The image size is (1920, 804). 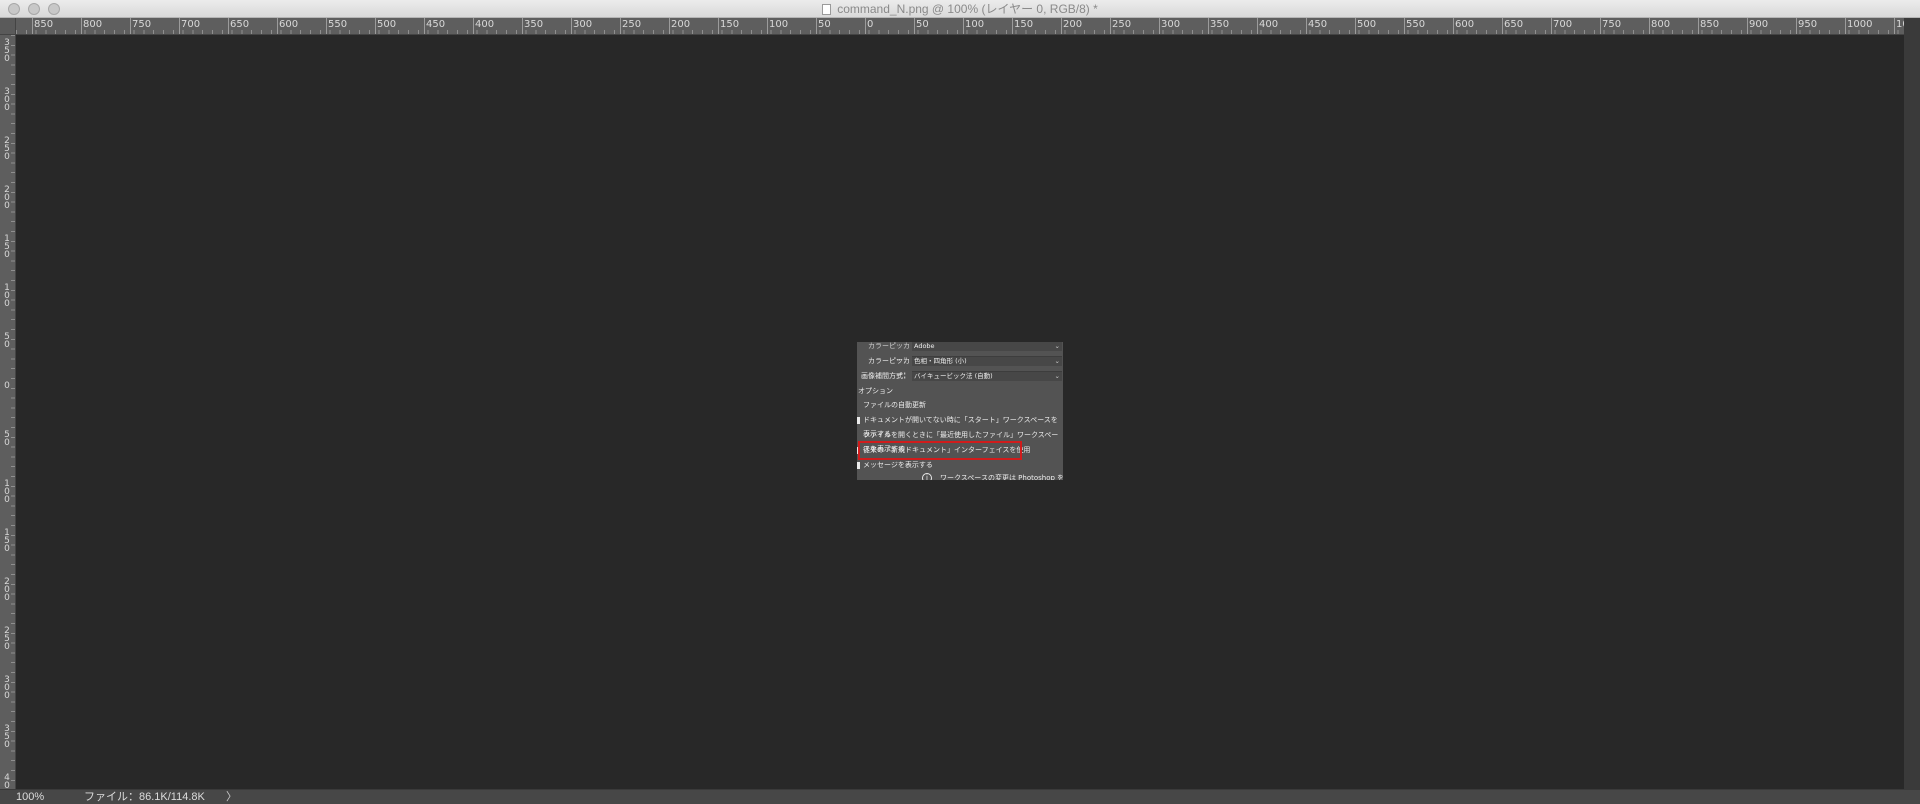 I want to click on window-title-bar: command_N.png @ 100% (レイヤー 0, RGB/8) *, so click(x=960, y=9).